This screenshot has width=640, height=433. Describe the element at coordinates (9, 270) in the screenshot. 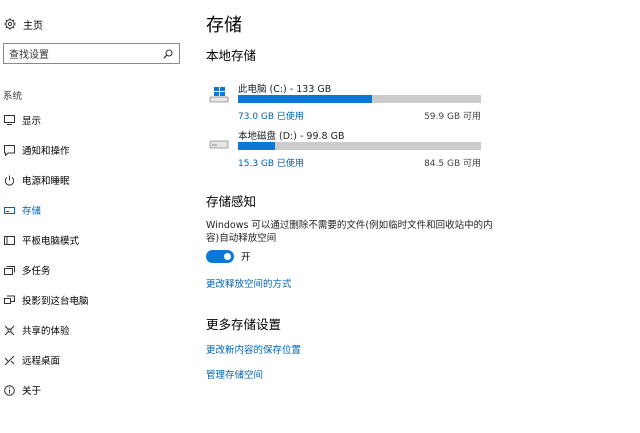

I see `multitask-icon` at that location.